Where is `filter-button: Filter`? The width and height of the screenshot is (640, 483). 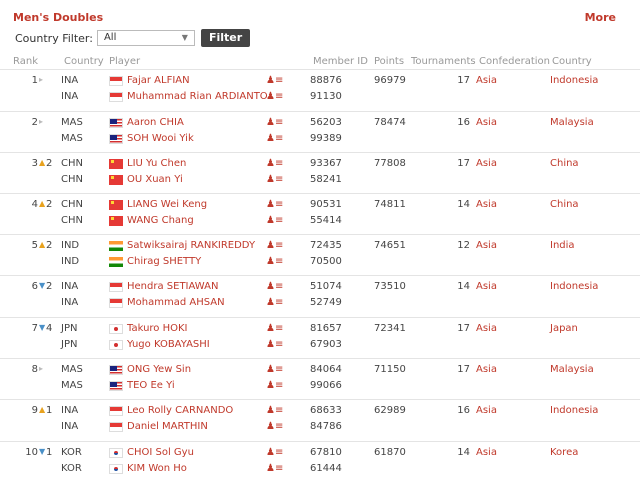 filter-button: Filter is located at coordinates (225, 38).